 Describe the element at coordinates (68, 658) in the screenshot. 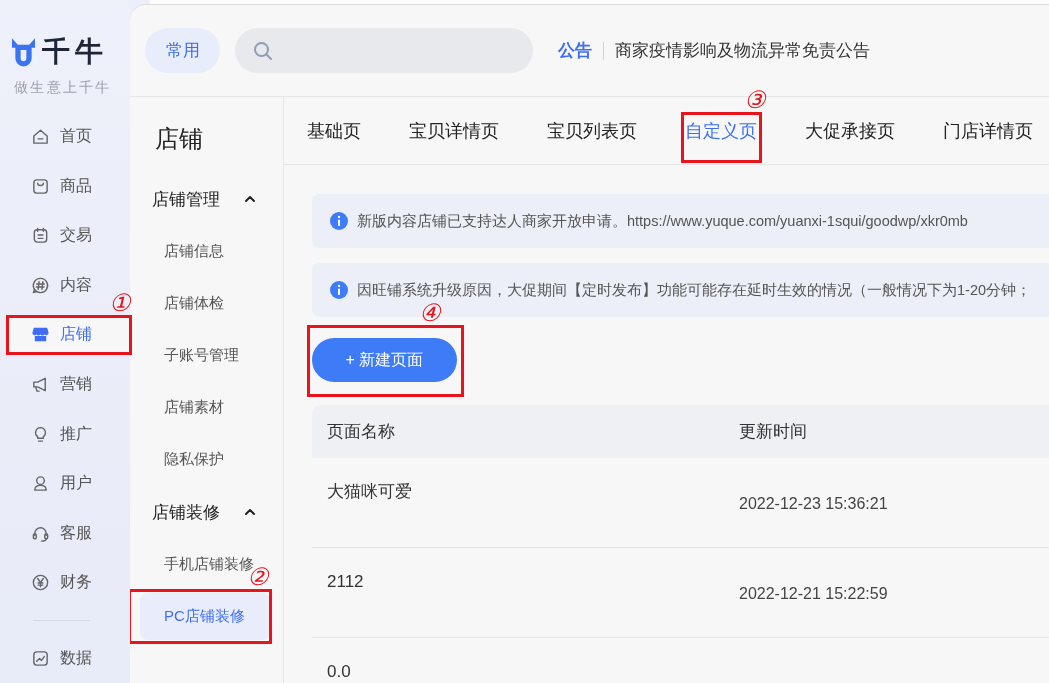

I see `nav-item: 数据` at that location.